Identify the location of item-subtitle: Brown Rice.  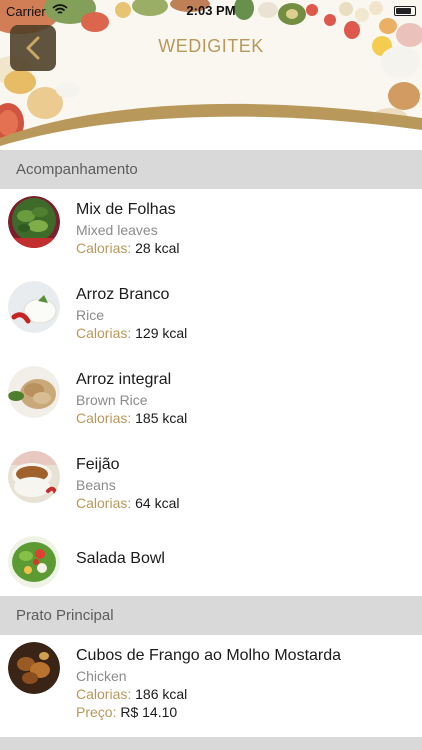
(112, 400).